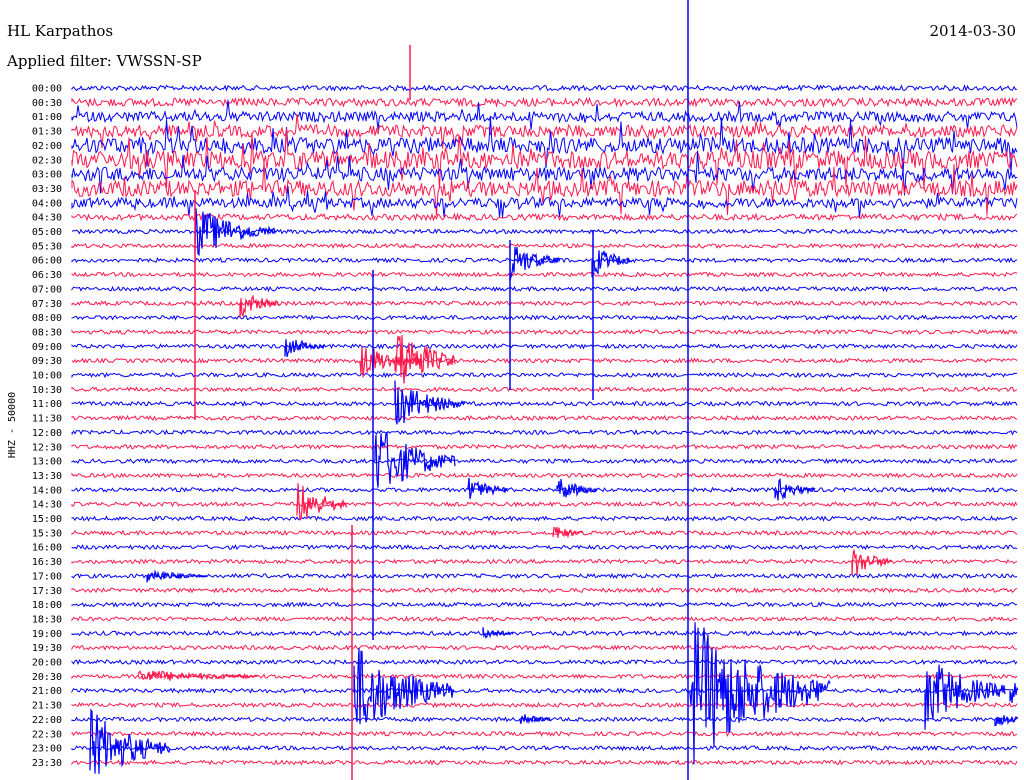 The width and height of the screenshot is (1024, 780). Describe the element at coordinates (12, 425) in the screenshot. I see `y-axis-label: HHZ - 50000` at that location.